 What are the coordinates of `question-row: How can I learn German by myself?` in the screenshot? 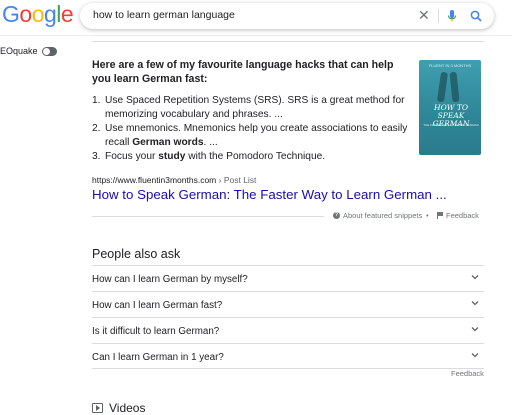 It's located at (288, 278).